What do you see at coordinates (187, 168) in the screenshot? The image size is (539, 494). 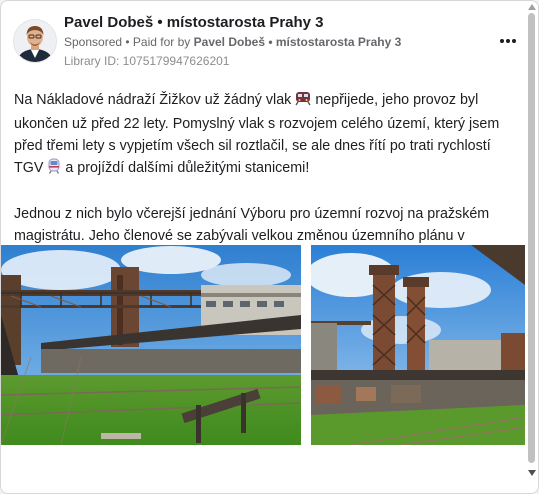 I see `p1-text-3: a projíždí dalšími důležitými stanicemi!` at bounding box center [187, 168].